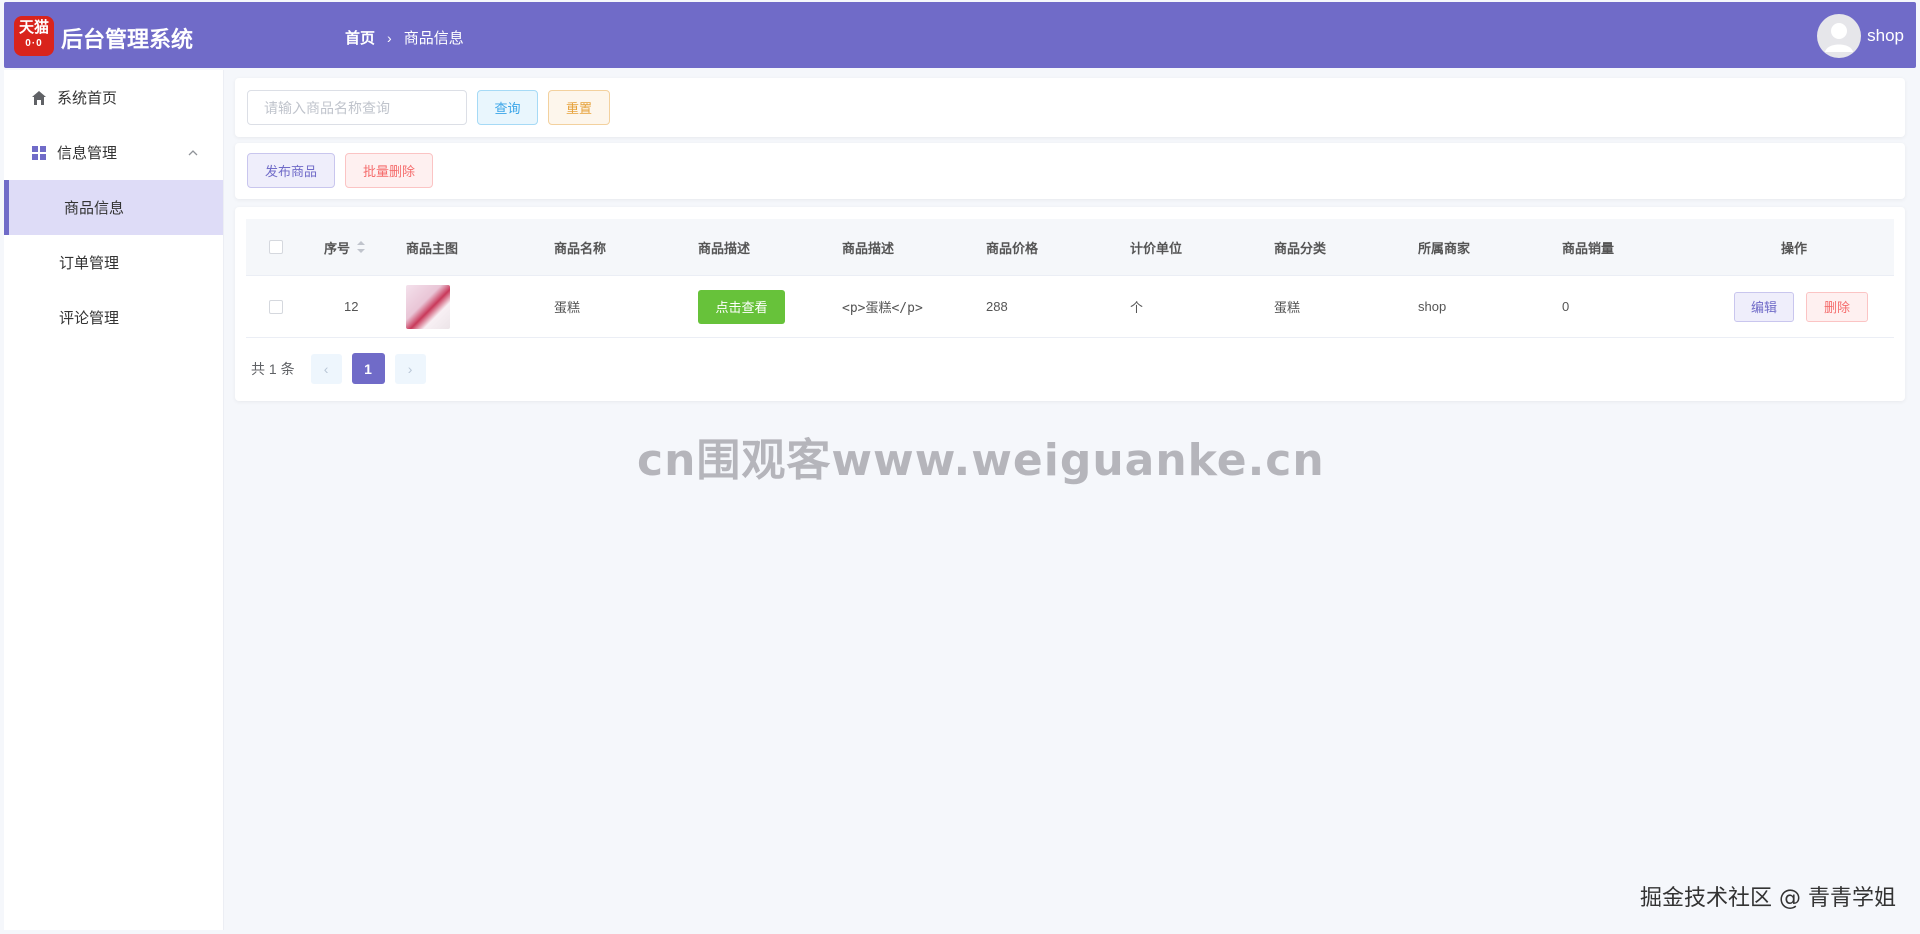 Image resolution: width=1920 pixels, height=934 pixels. What do you see at coordinates (33, 27) in the screenshot?
I see `logo-text: 天猫` at bounding box center [33, 27].